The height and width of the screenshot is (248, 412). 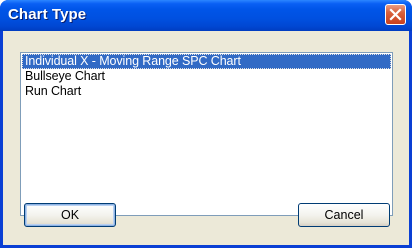 I want to click on close-icon, so click(x=395, y=14).